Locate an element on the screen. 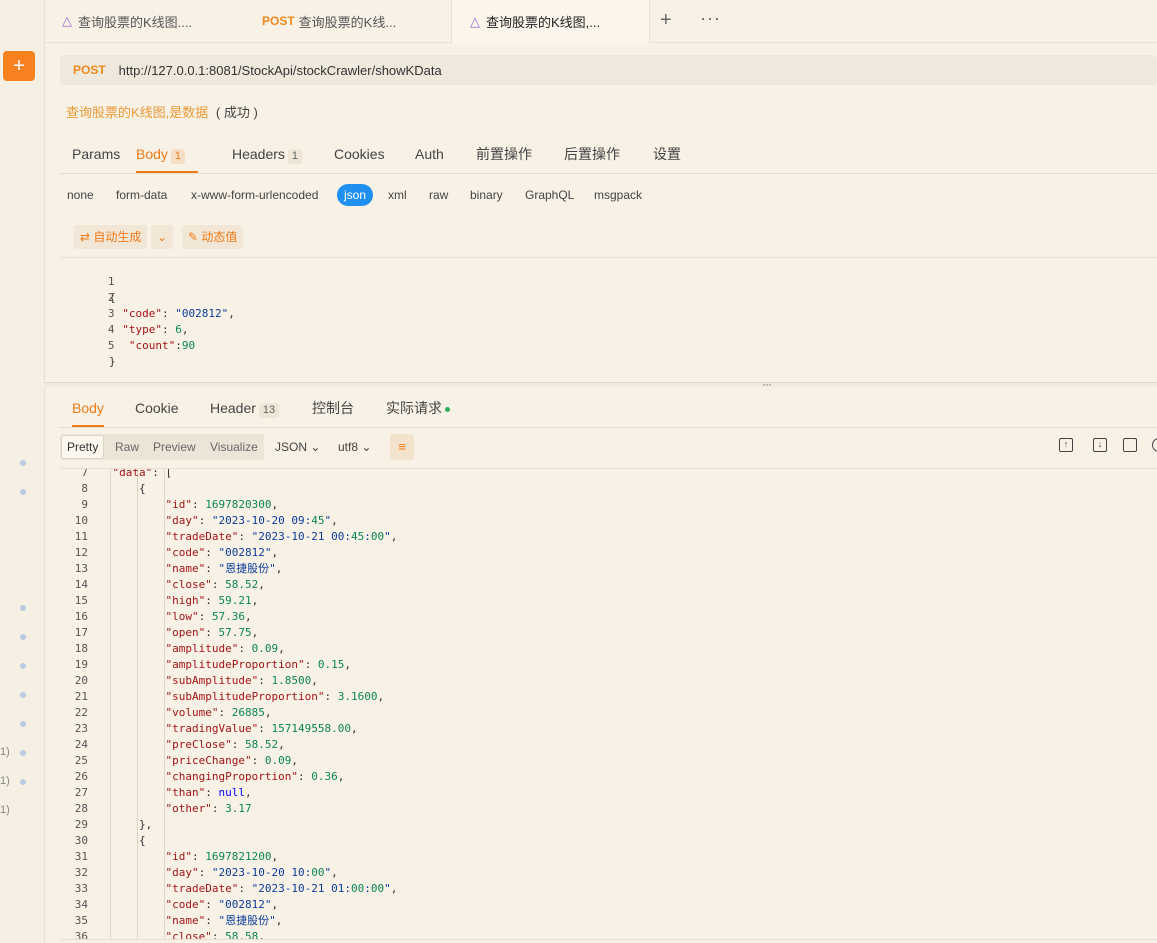 This screenshot has height=943, width=1157. word-wrap-icon: ≡ is located at coordinates (402, 447).